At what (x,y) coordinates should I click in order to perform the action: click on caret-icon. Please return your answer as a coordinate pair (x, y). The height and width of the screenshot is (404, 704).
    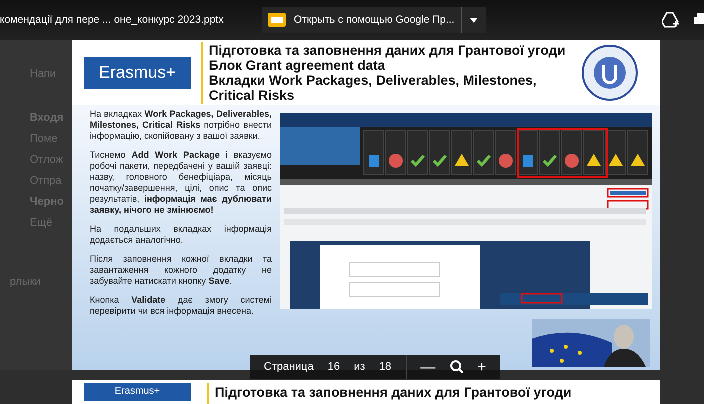
    Looking at the image, I should click on (474, 20).